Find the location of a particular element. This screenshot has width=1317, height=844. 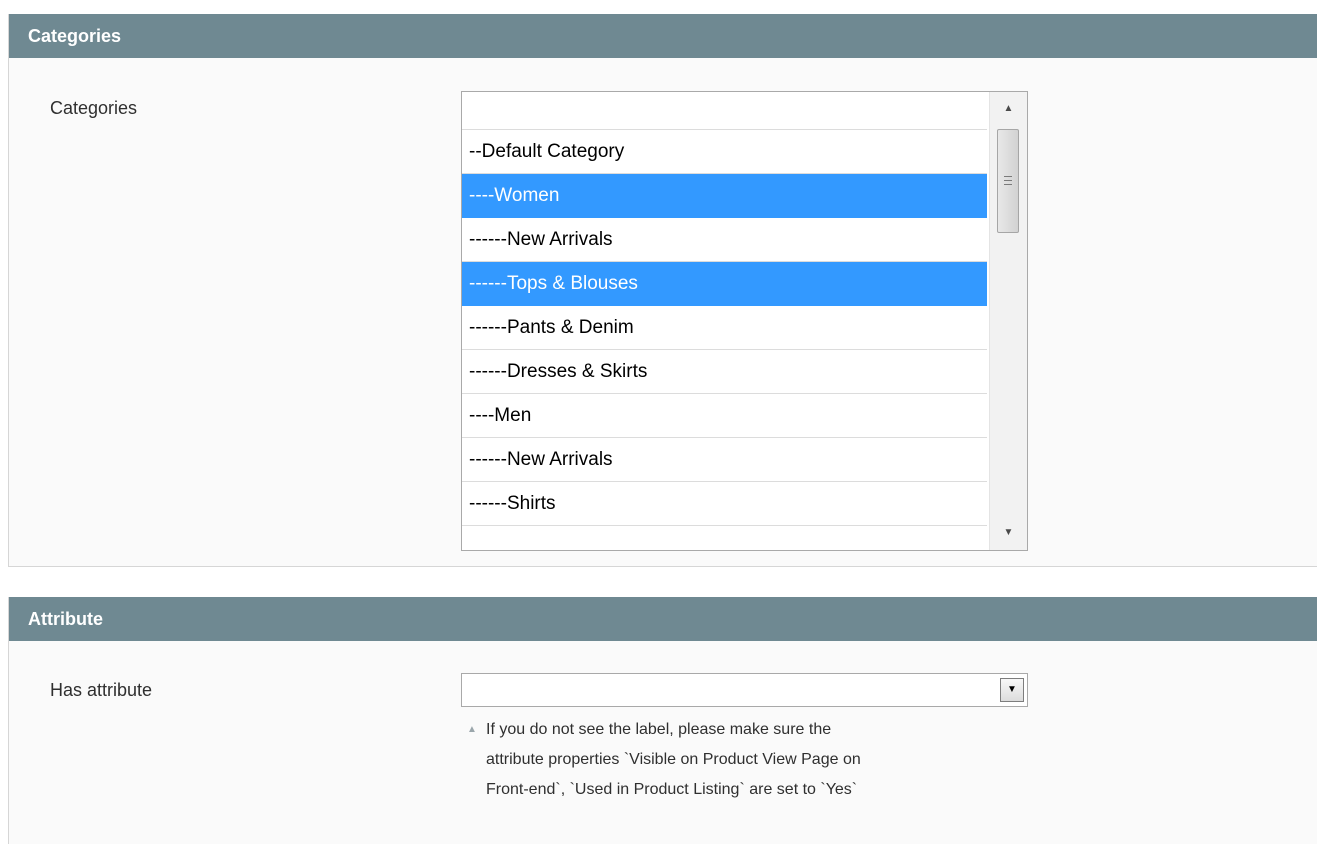

scroll-grip-icon is located at coordinates (1008, 180).